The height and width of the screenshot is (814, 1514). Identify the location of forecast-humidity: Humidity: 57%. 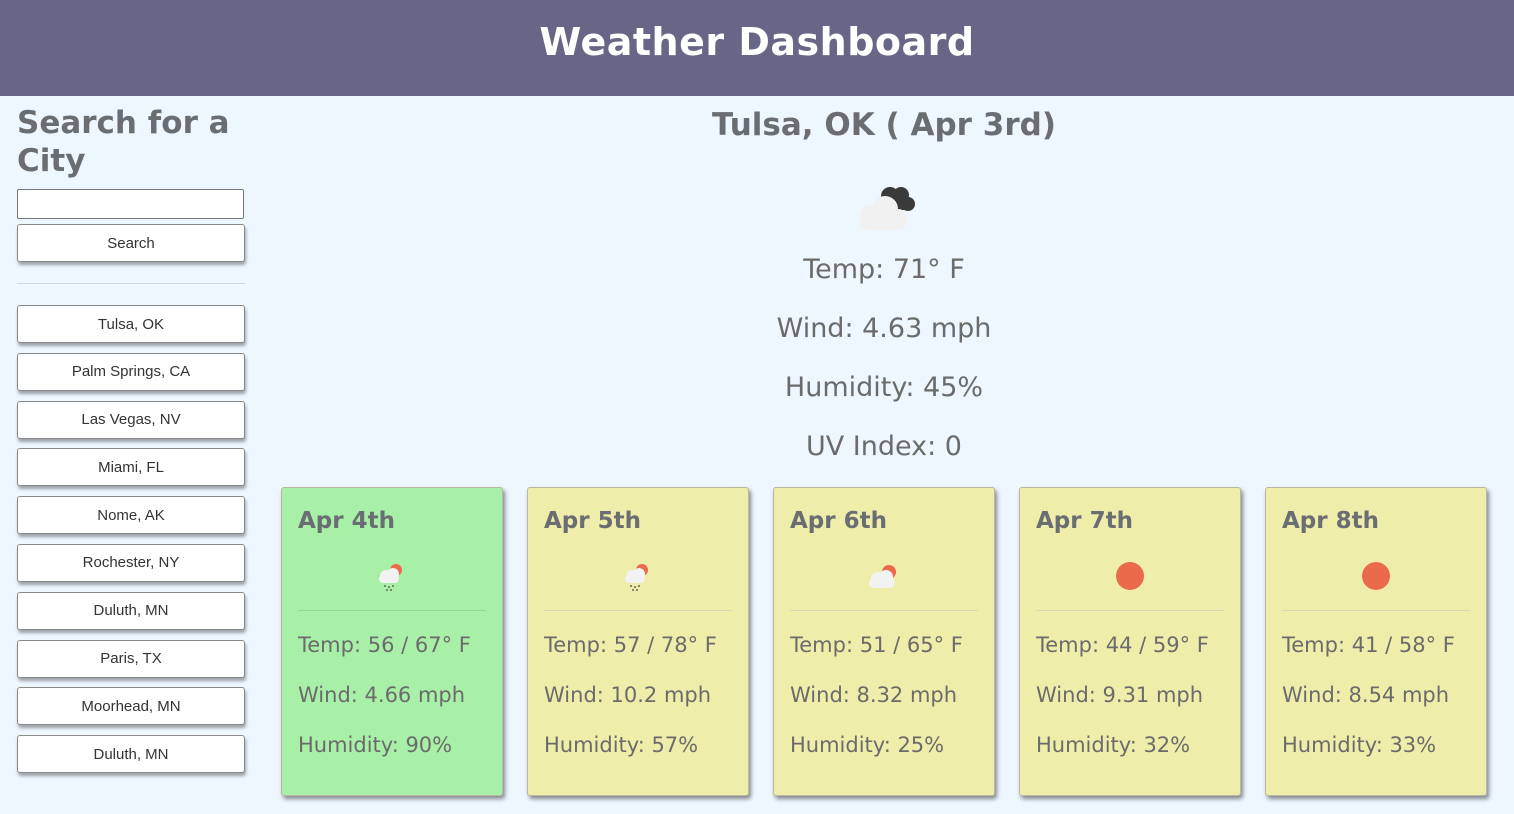
(621, 745).